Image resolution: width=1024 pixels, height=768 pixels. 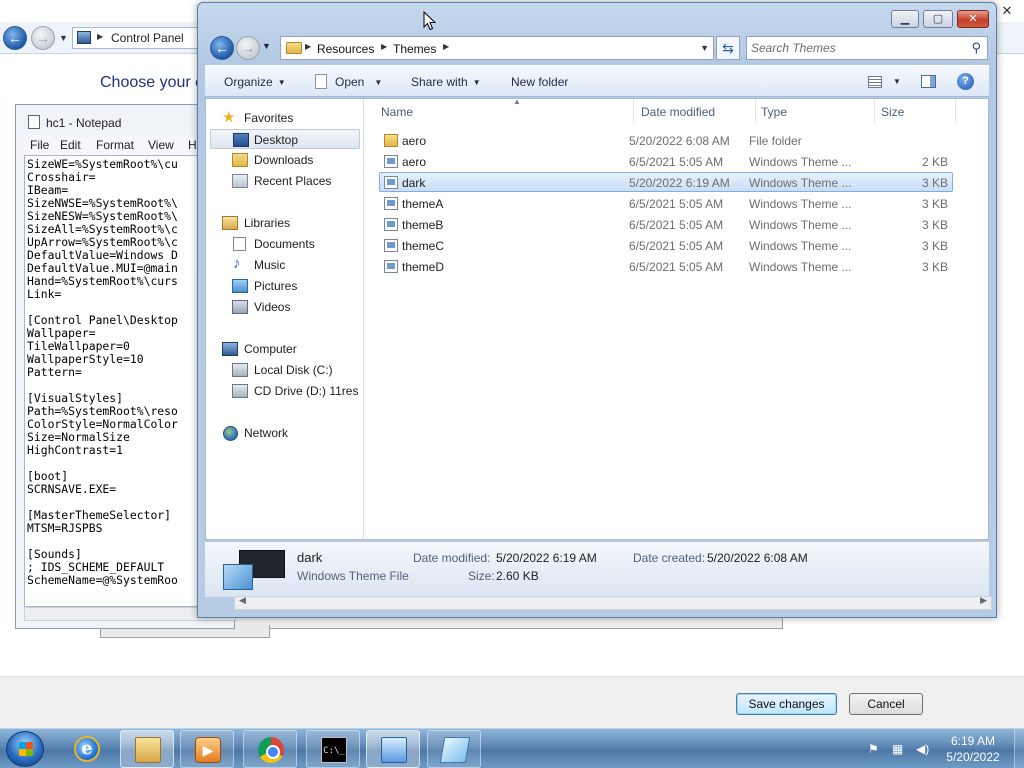 What do you see at coordinates (454, 749) in the screenshot?
I see `taskbar-notepad` at bounding box center [454, 749].